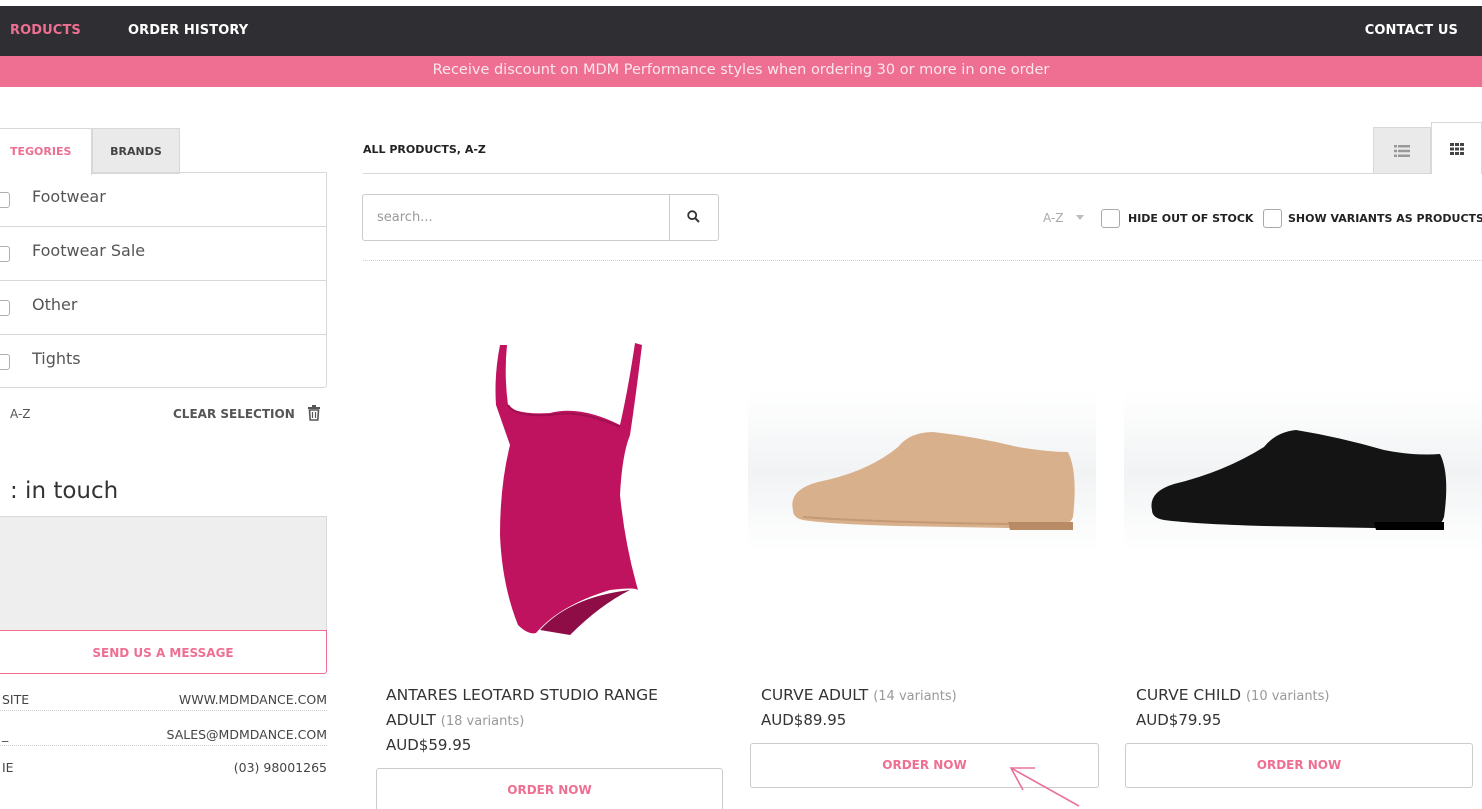 This screenshot has width=1482, height=809. Describe the element at coordinates (1188, 695) in the screenshot. I see `product-title: CURVE CHILD` at that location.